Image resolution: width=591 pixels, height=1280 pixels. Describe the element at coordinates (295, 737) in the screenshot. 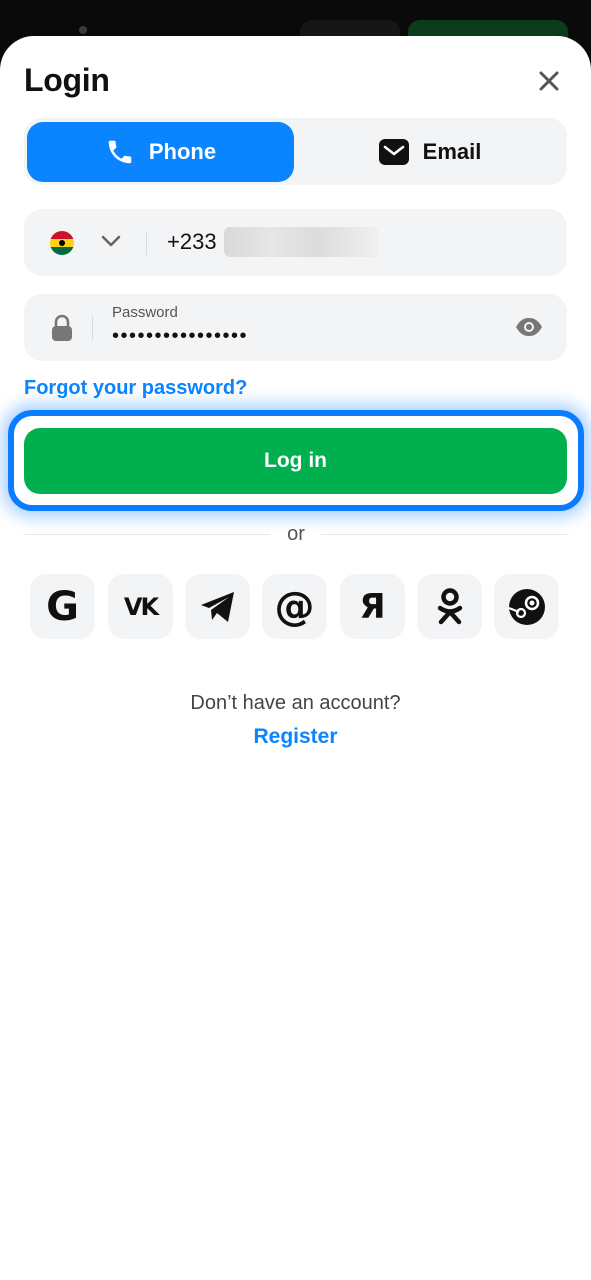

I see `register-link: Register` at that location.